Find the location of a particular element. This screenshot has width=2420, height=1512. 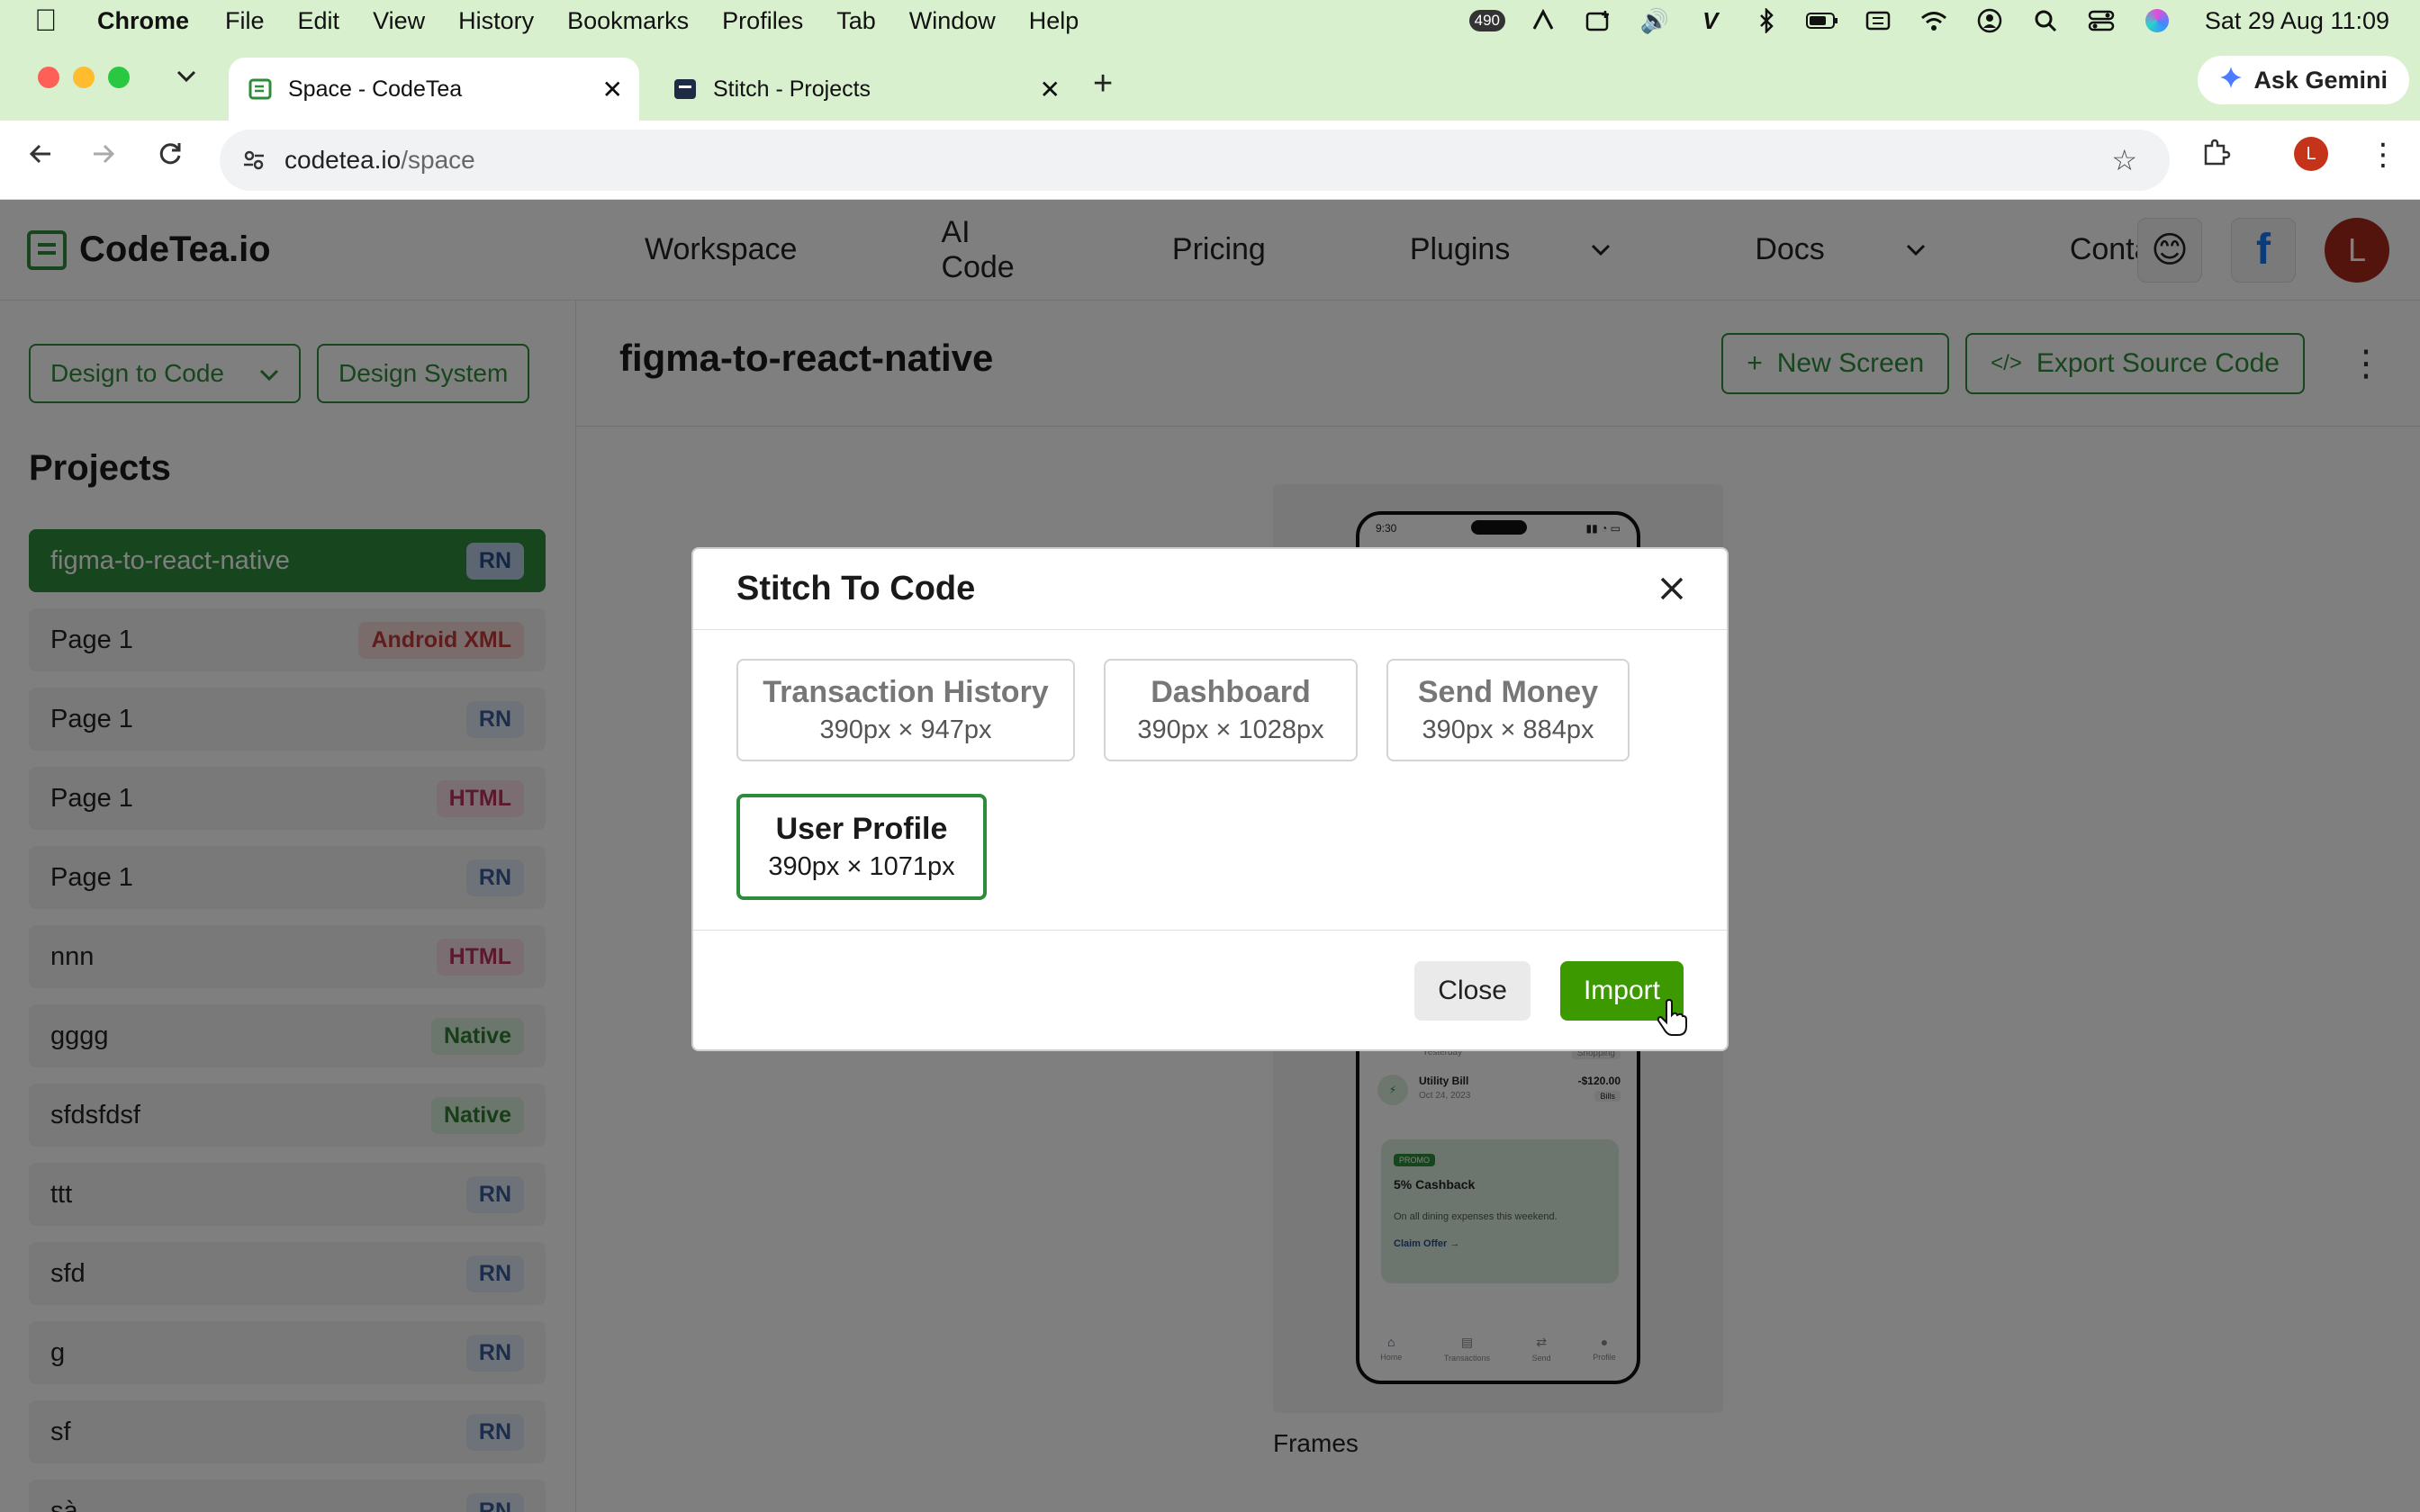

menu-app-name: Chrome is located at coordinates (143, 21).